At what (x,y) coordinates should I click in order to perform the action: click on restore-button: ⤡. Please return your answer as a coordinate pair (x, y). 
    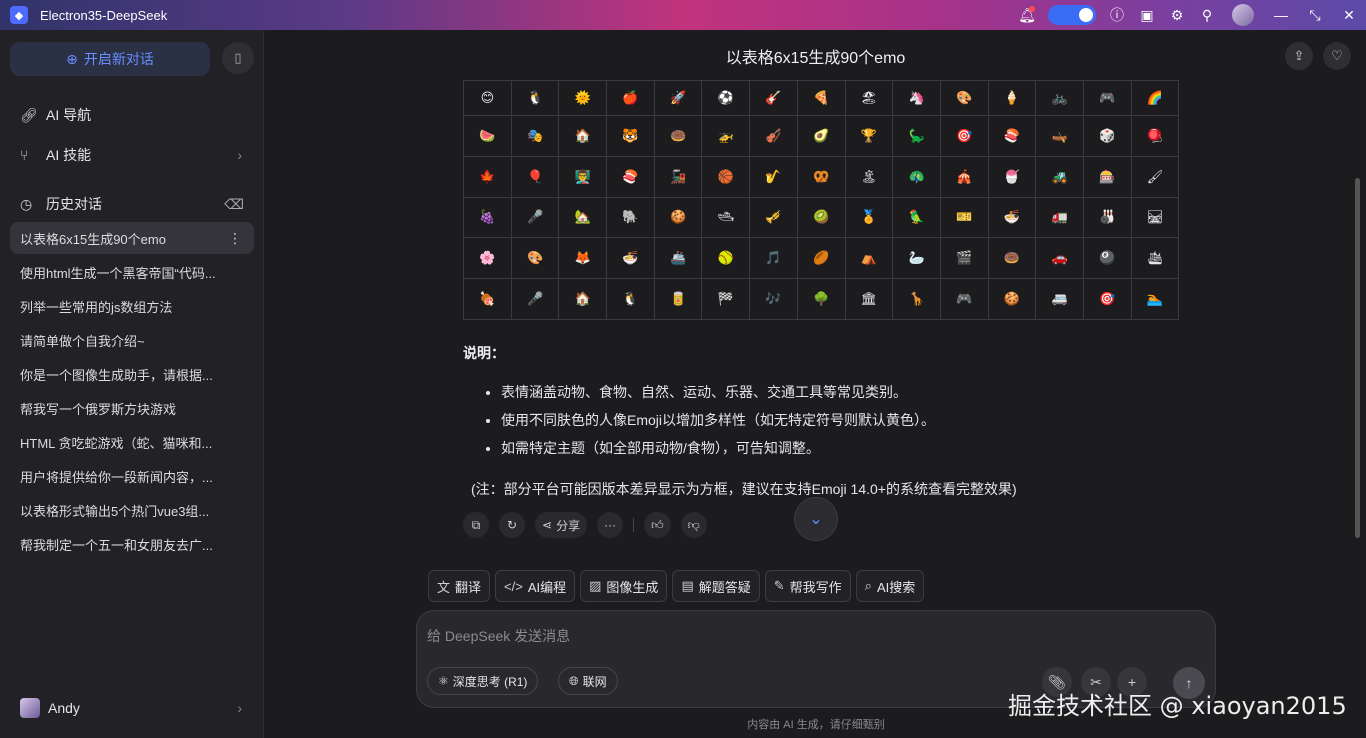
    Looking at the image, I should click on (1315, 15).